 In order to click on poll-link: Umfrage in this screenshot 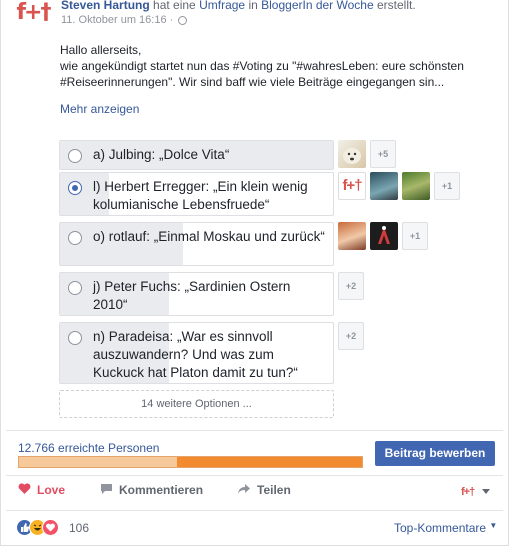, I will do `click(222, 6)`.